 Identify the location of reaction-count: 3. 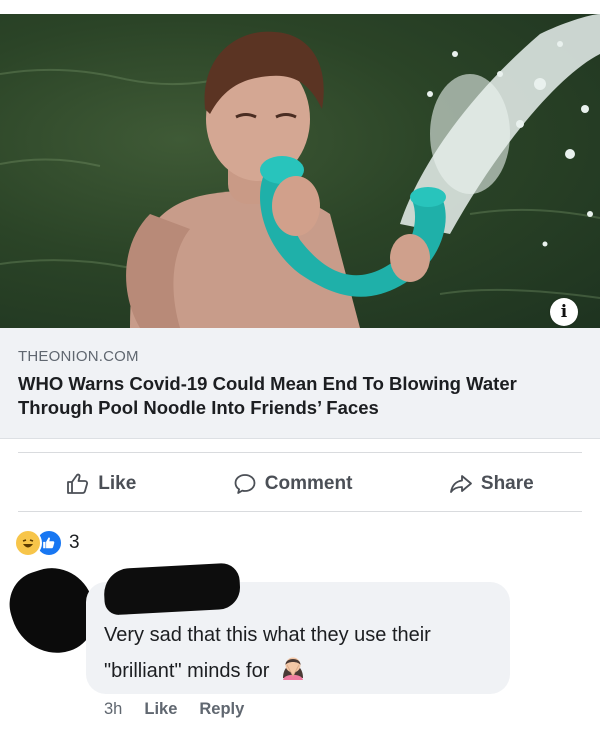
(74, 542).